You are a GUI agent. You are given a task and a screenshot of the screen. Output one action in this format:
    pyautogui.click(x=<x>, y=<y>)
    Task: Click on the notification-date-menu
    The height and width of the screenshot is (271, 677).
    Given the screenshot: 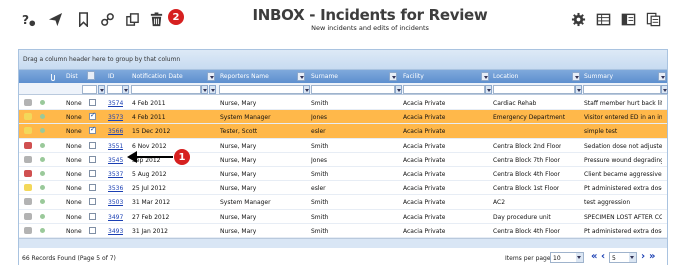 What is the action you would take?
    pyautogui.click(x=211, y=76)
    